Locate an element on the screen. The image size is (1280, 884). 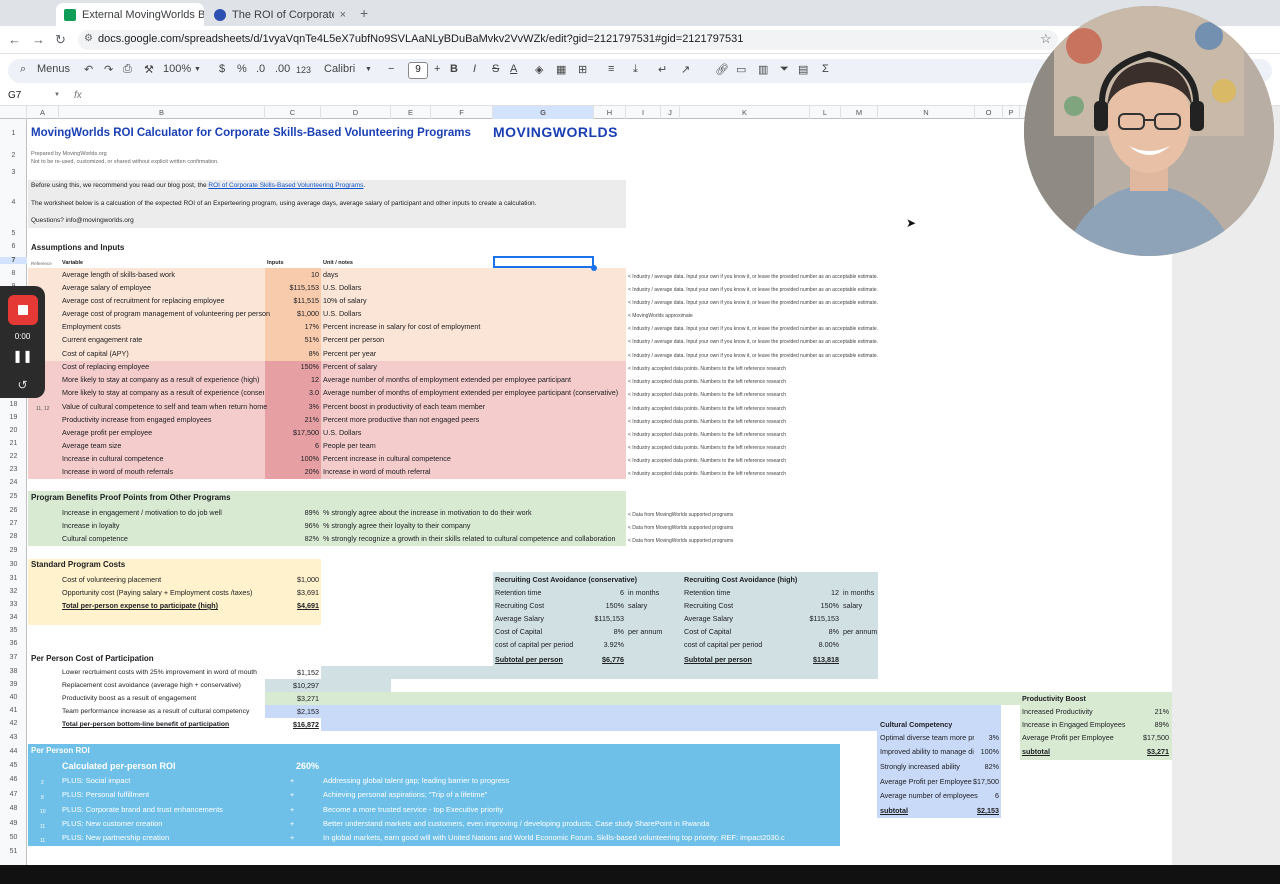
row-header: 40 is located at coordinates (13, 697).